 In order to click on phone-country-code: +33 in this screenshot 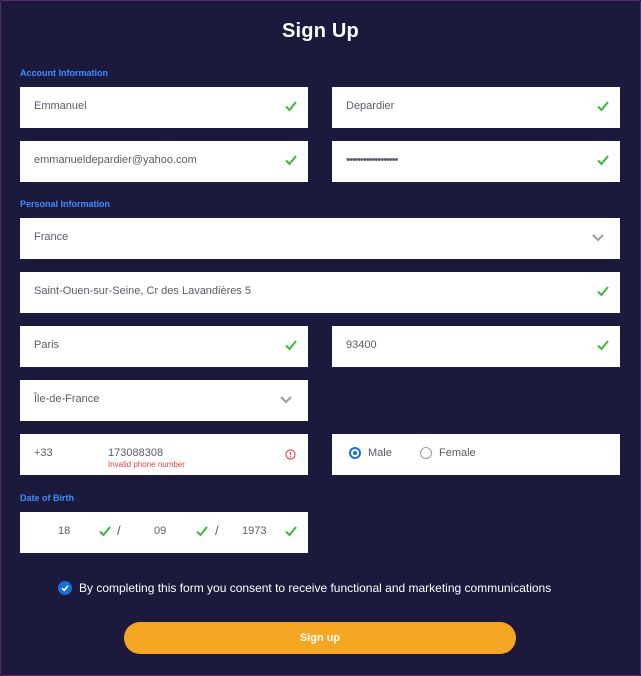, I will do `click(43, 453)`.